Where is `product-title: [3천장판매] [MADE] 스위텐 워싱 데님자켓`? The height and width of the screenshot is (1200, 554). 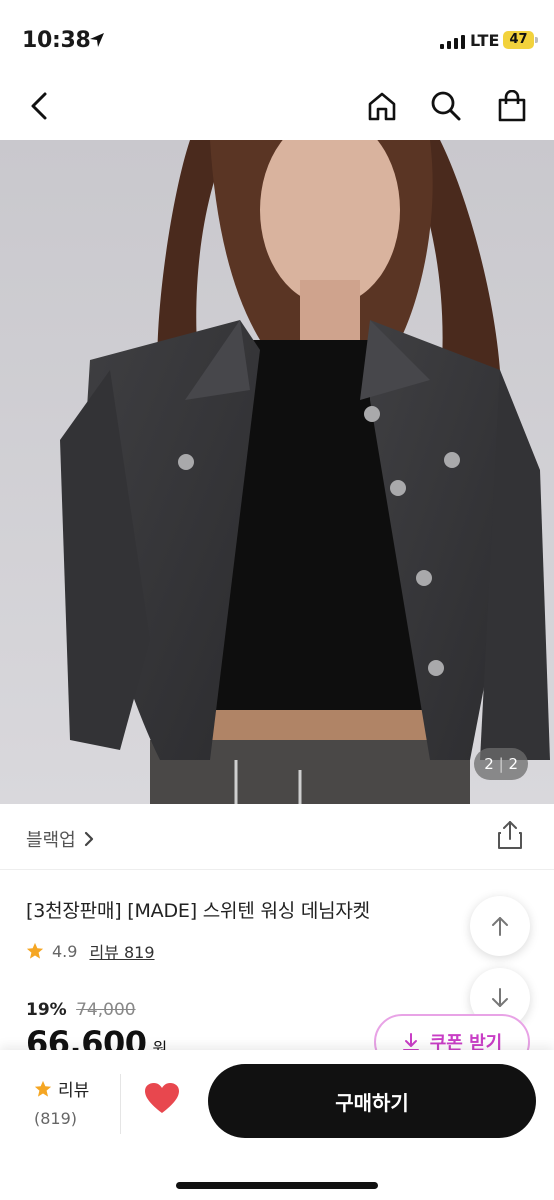
product-title: [3천장판매] [MADE] 스위텐 워싱 데님자켓 is located at coordinates (198, 911).